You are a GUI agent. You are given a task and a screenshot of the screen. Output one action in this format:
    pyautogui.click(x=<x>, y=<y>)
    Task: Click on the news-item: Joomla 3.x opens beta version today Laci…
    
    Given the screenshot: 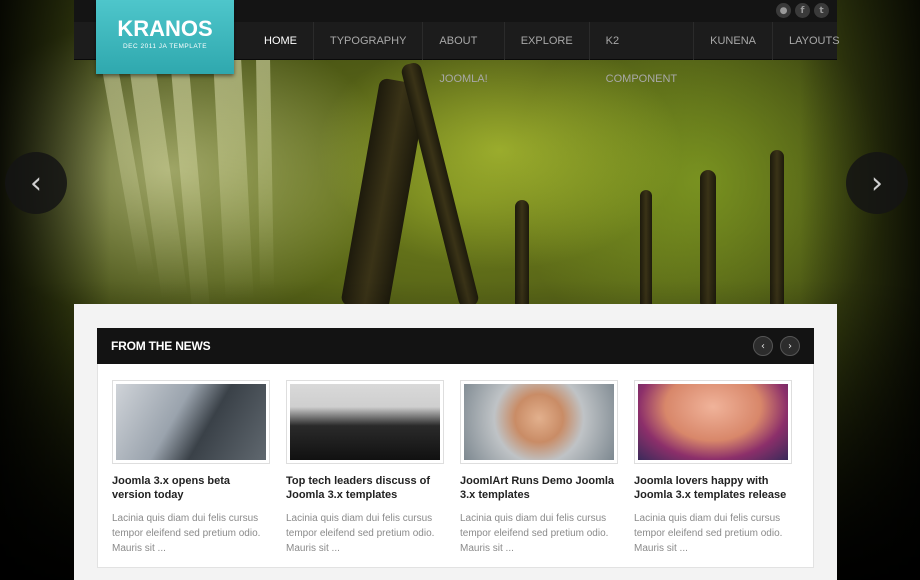 What is the action you would take?
    pyautogui.click(x=191, y=468)
    